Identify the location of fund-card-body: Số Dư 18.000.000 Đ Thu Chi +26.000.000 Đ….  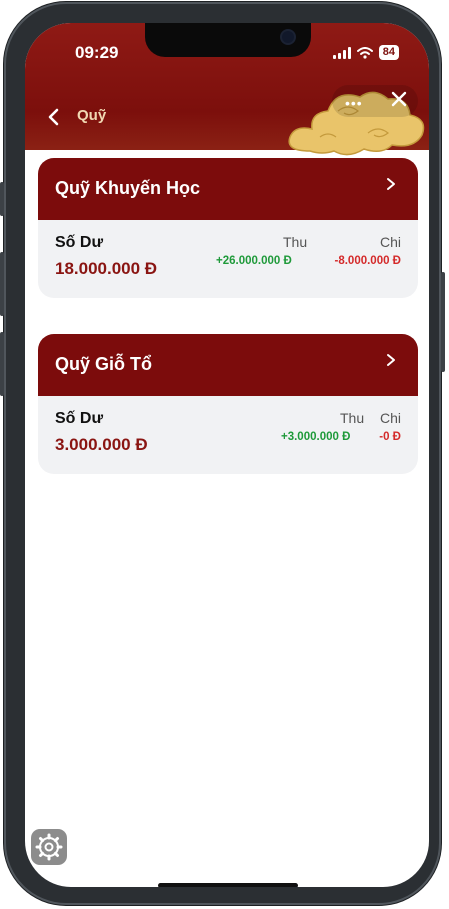
(228, 259).